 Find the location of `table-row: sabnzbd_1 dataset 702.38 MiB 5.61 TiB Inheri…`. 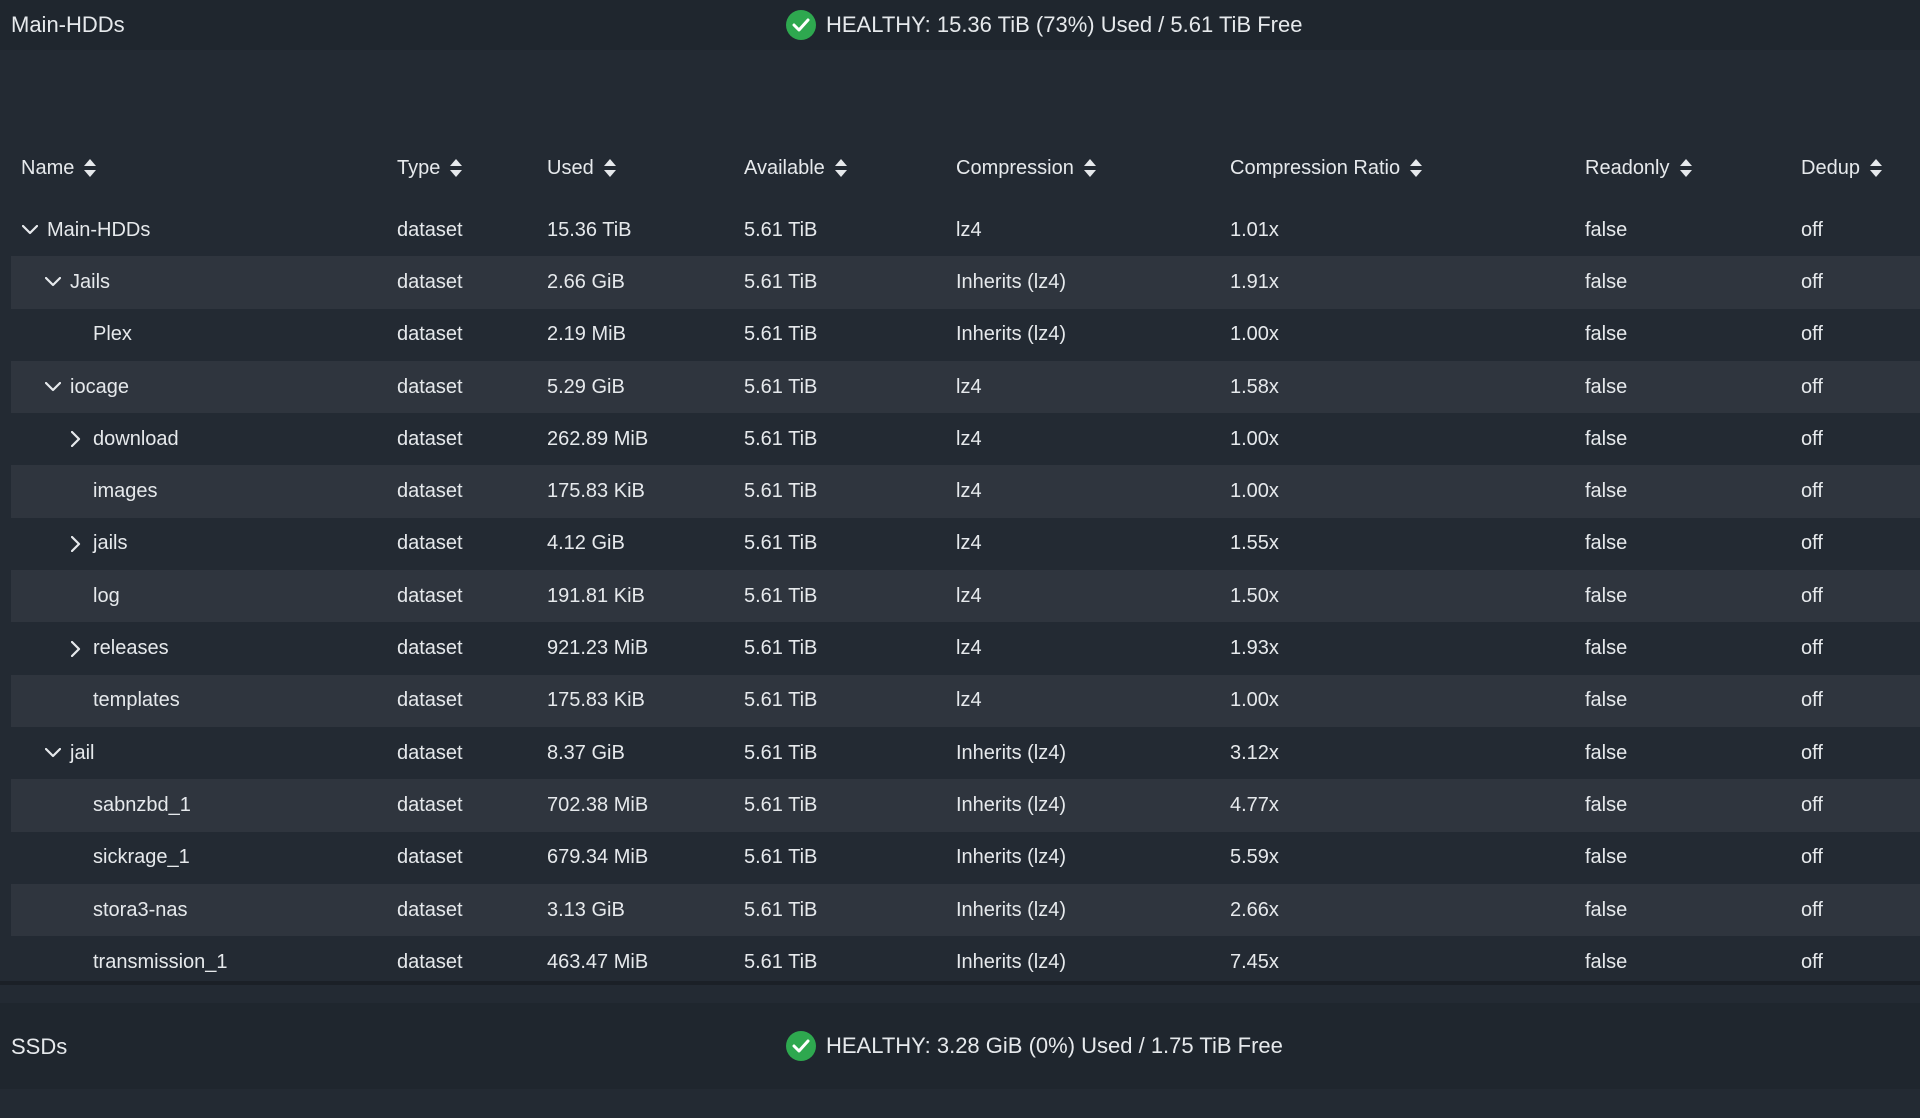

table-row: sabnzbd_1 dataset 702.38 MiB 5.61 TiB Inheri… is located at coordinates (965, 805).